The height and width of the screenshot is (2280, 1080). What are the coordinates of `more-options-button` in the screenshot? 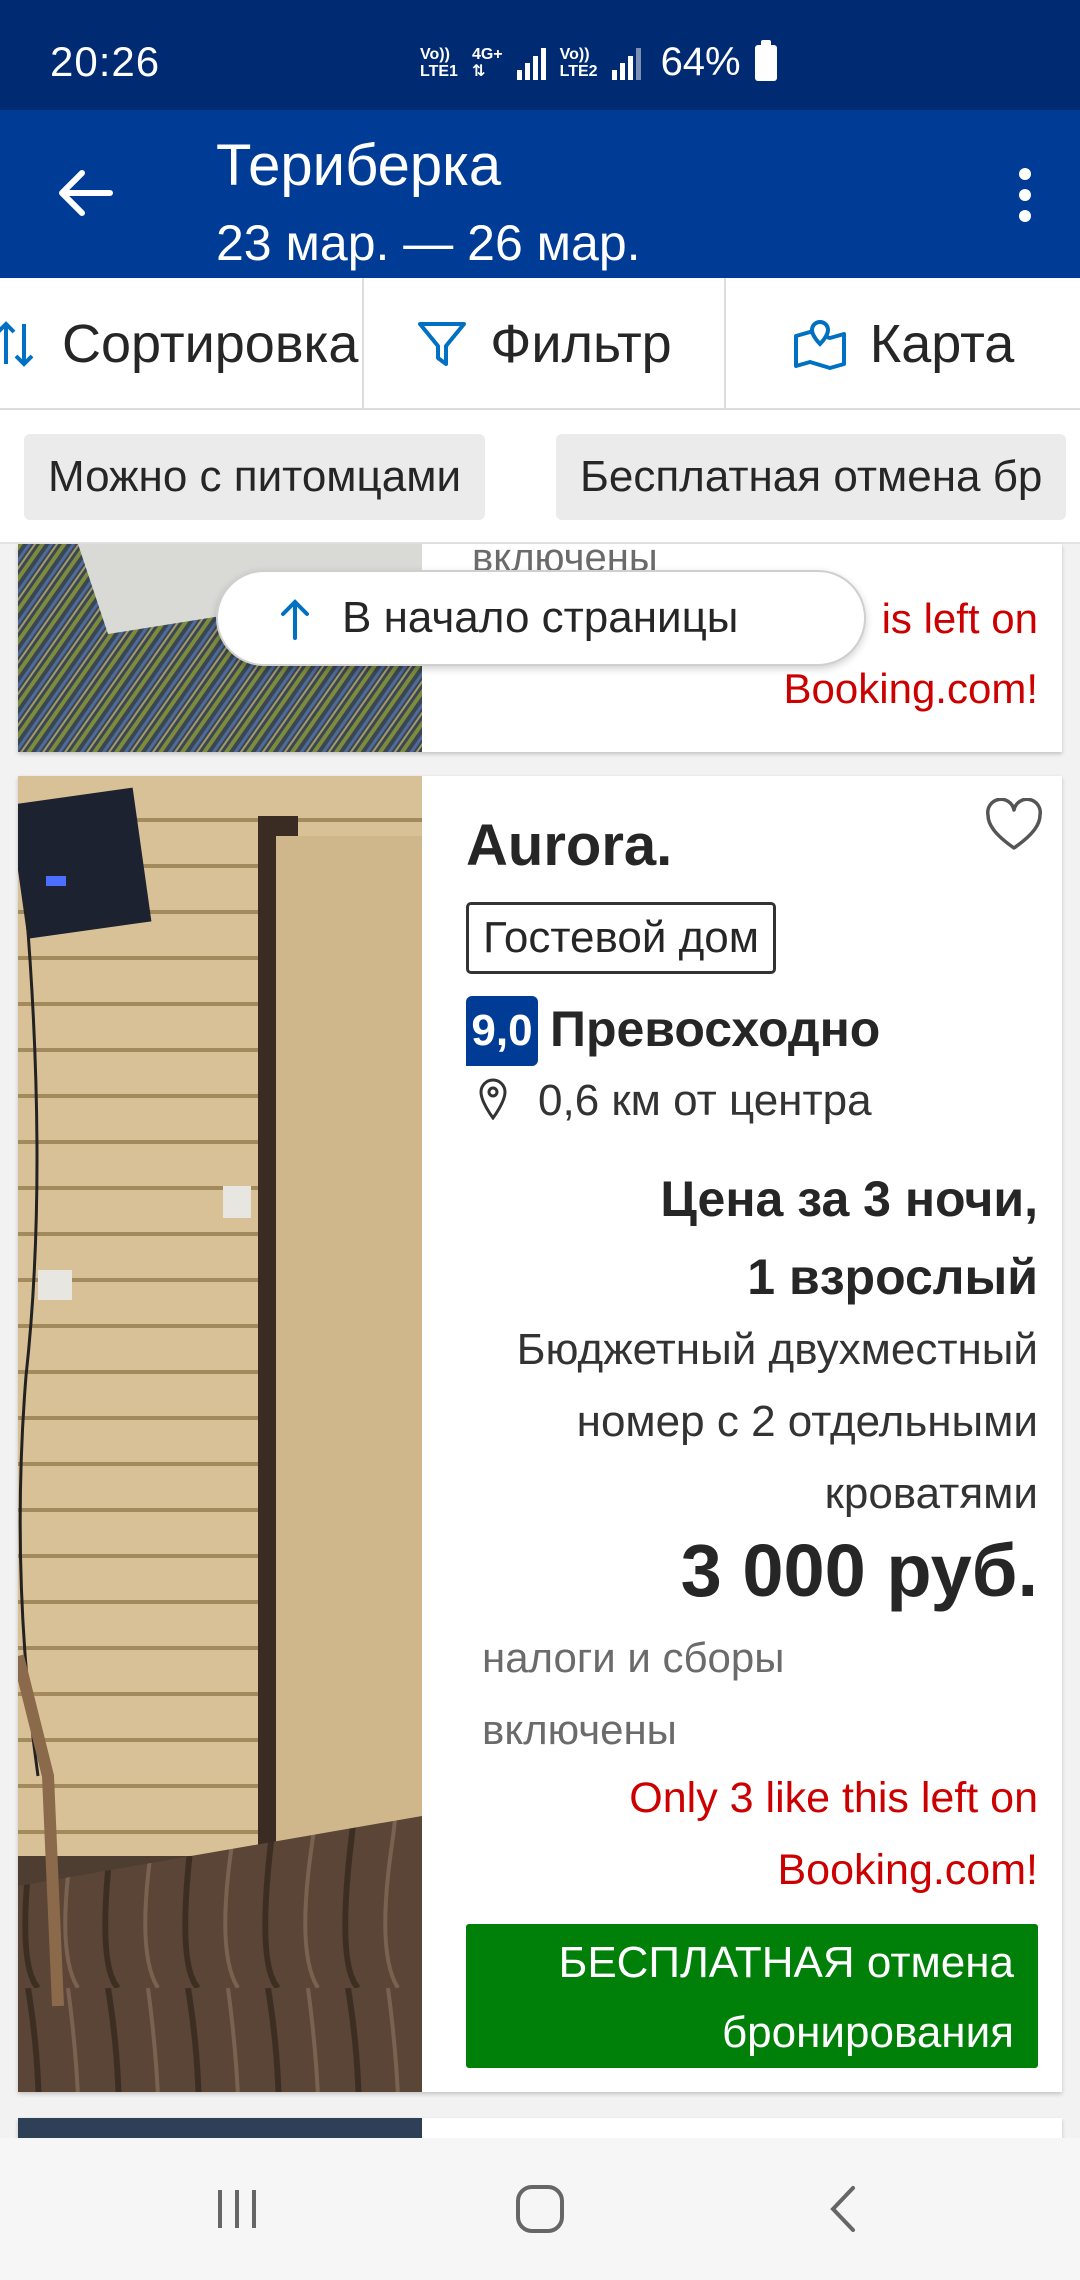 It's located at (1025, 195).